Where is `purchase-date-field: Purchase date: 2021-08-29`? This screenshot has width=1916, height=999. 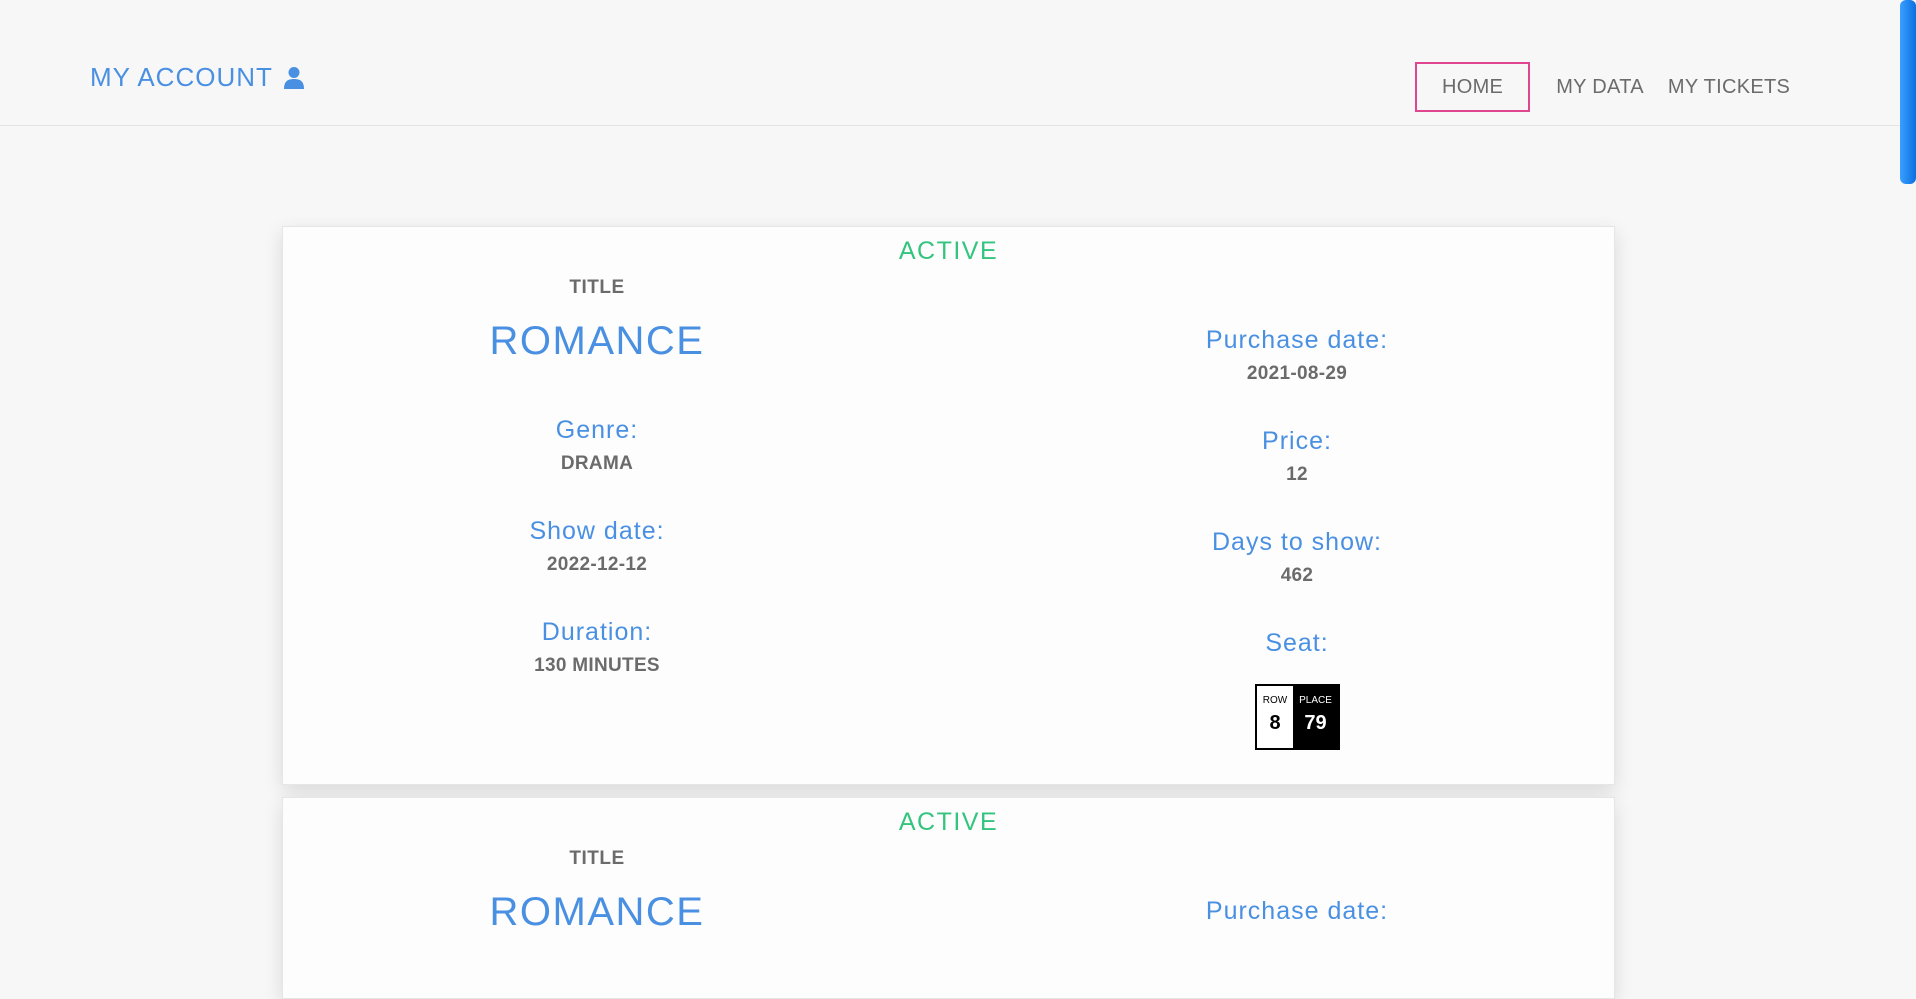
purchase-date-field: Purchase date: 2021-08-29 is located at coordinates (1297, 355).